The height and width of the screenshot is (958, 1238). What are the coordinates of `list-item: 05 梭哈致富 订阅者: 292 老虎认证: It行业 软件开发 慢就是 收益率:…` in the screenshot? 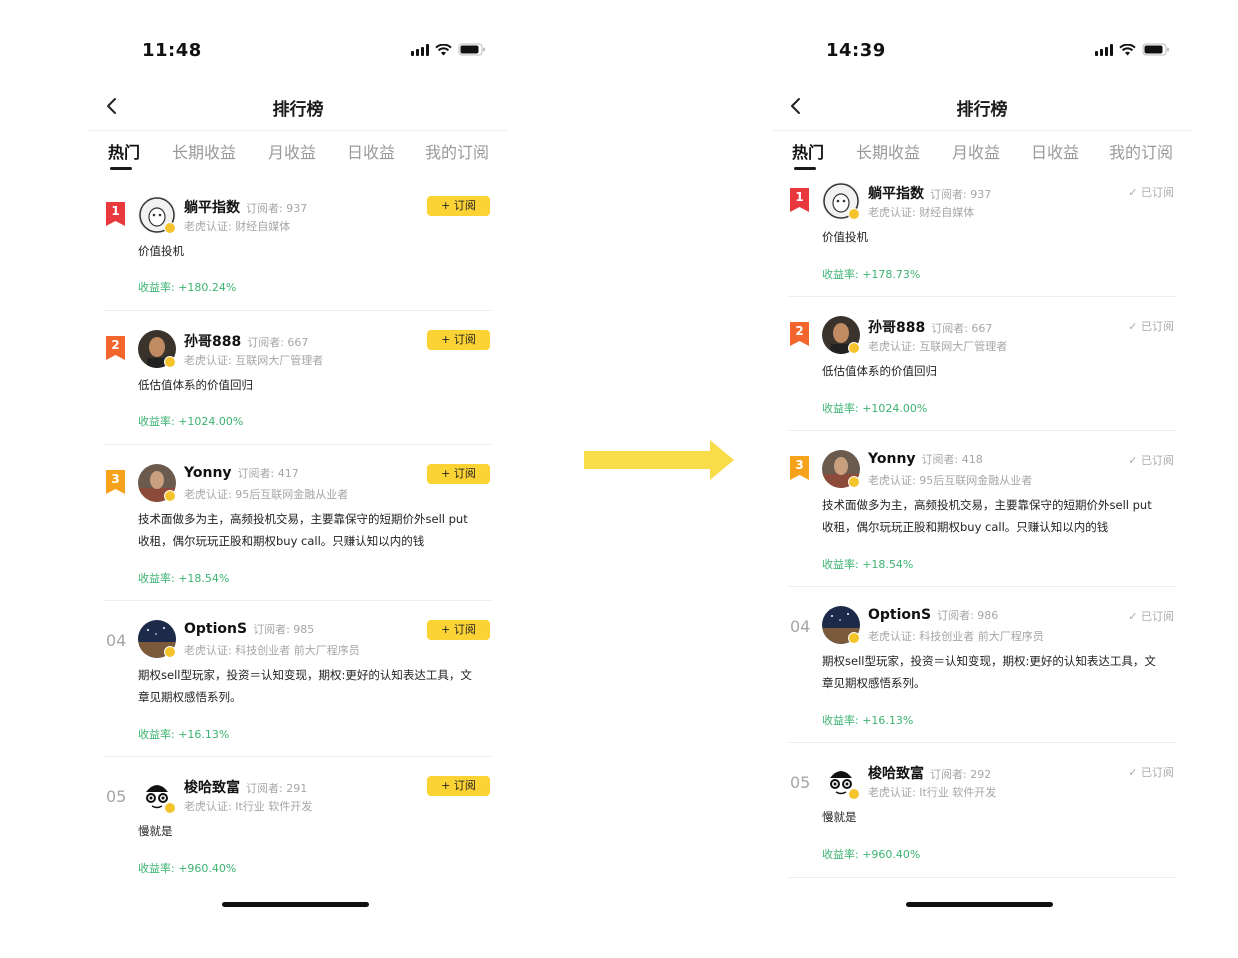 It's located at (982, 820).